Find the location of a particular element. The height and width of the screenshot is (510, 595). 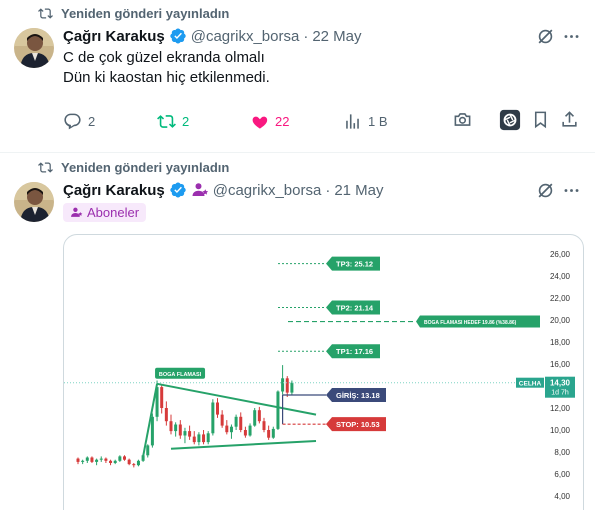

y-tick-label: 16,00 is located at coordinates (560, 364).